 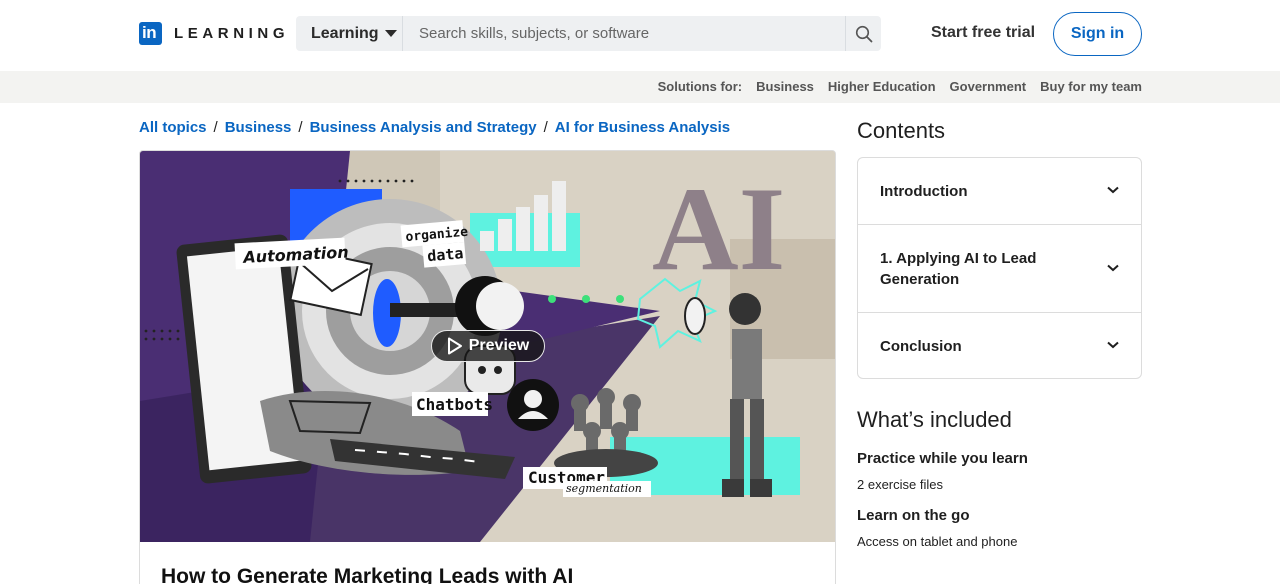 What do you see at coordinates (921, 346) in the screenshot?
I see `contents-item-label: Conclusion` at bounding box center [921, 346].